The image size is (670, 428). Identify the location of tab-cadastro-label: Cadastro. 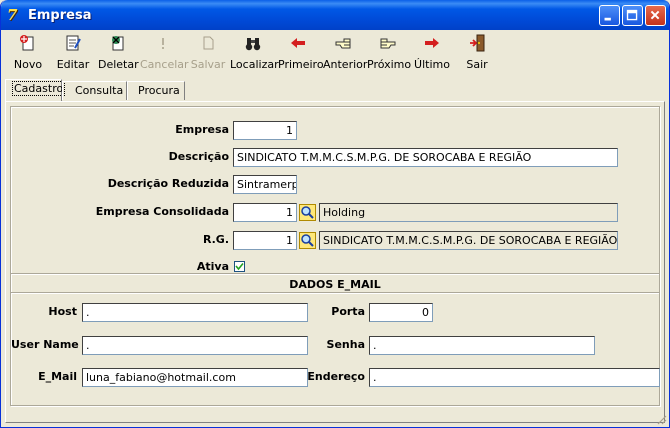
(39, 88).